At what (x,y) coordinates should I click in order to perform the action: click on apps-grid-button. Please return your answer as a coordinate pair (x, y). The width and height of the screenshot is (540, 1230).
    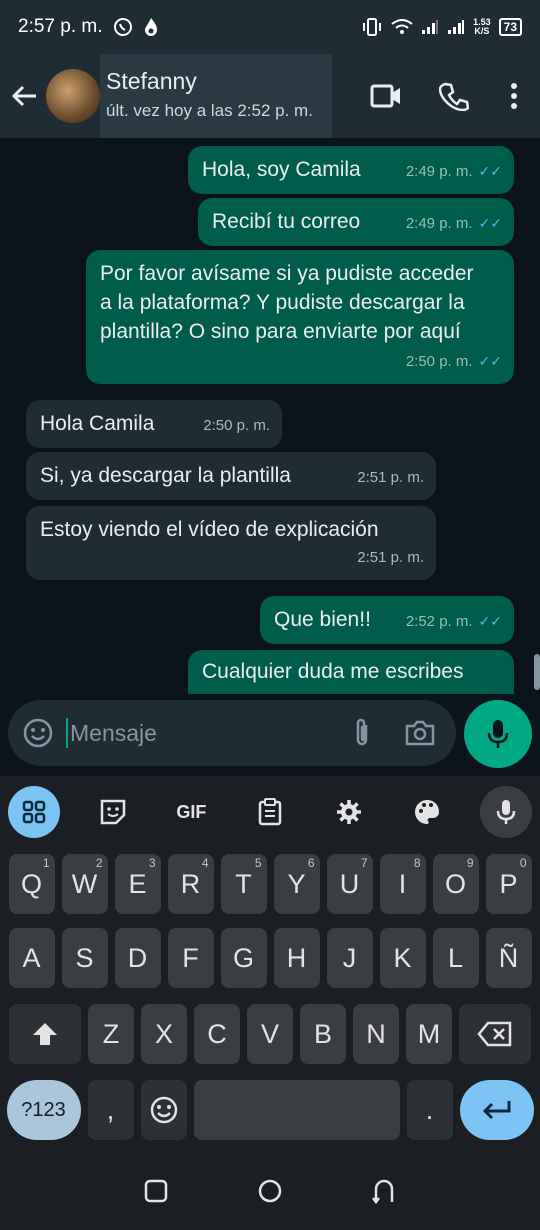
    Looking at the image, I should click on (34, 812).